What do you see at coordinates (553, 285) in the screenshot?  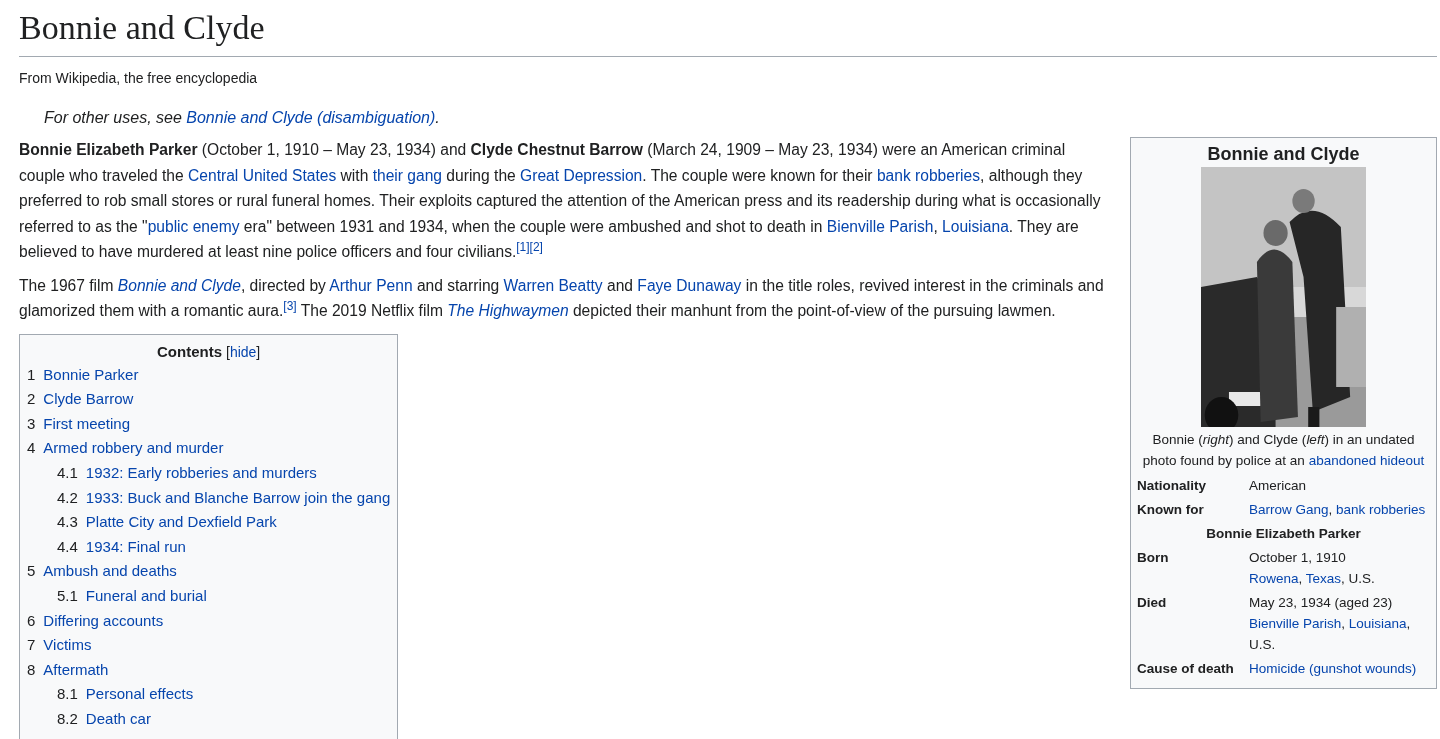 I see `link: Warren Beatty` at bounding box center [553, 285].